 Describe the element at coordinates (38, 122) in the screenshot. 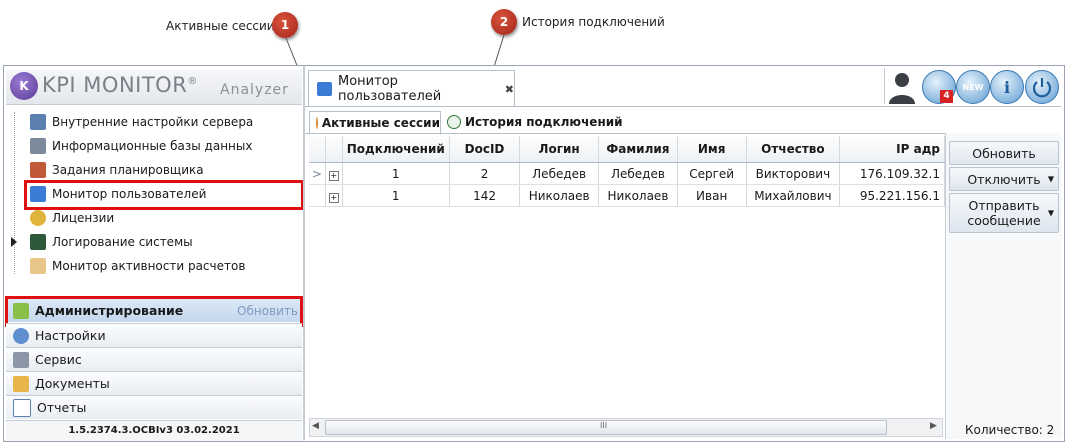

I see `server-settings-icon` at that location.